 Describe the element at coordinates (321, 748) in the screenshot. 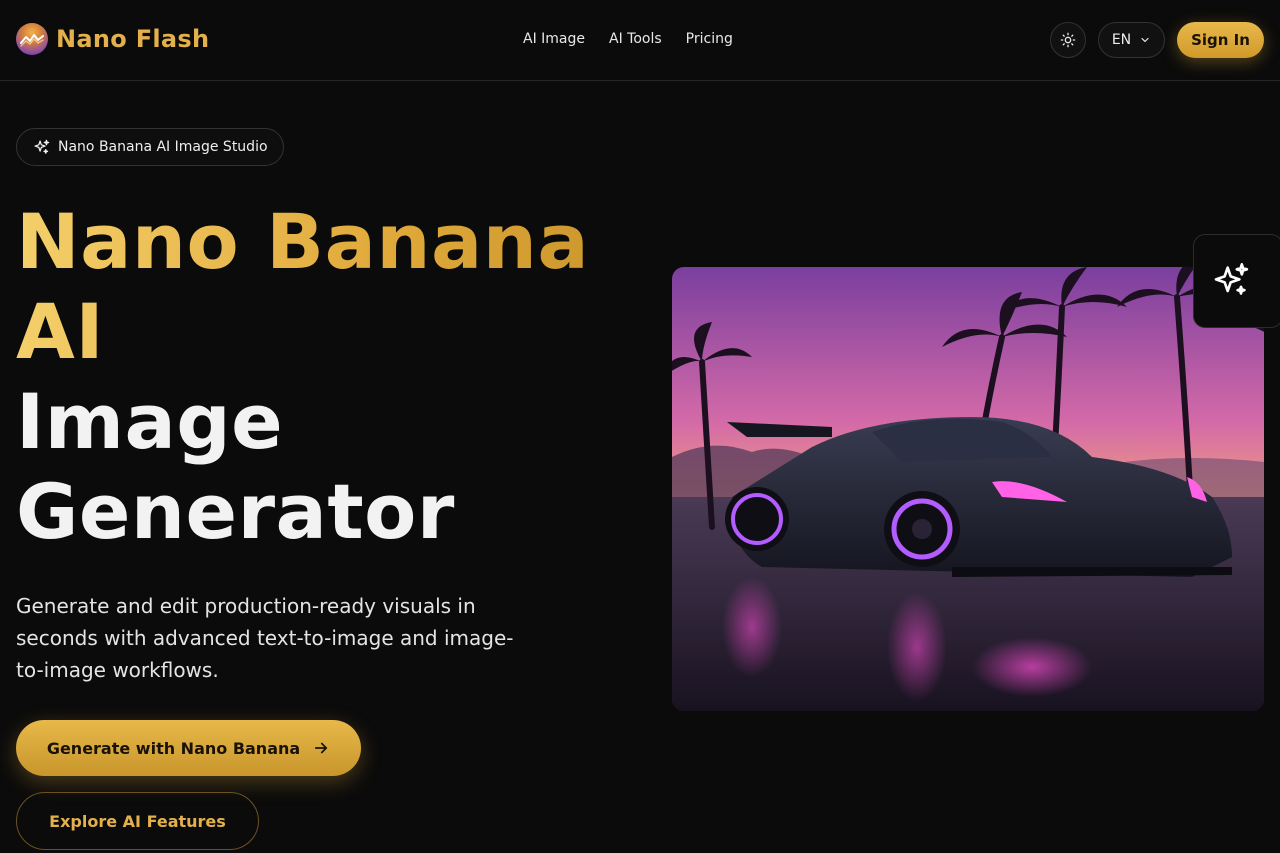

I see `arrow-right-icon` at that location.